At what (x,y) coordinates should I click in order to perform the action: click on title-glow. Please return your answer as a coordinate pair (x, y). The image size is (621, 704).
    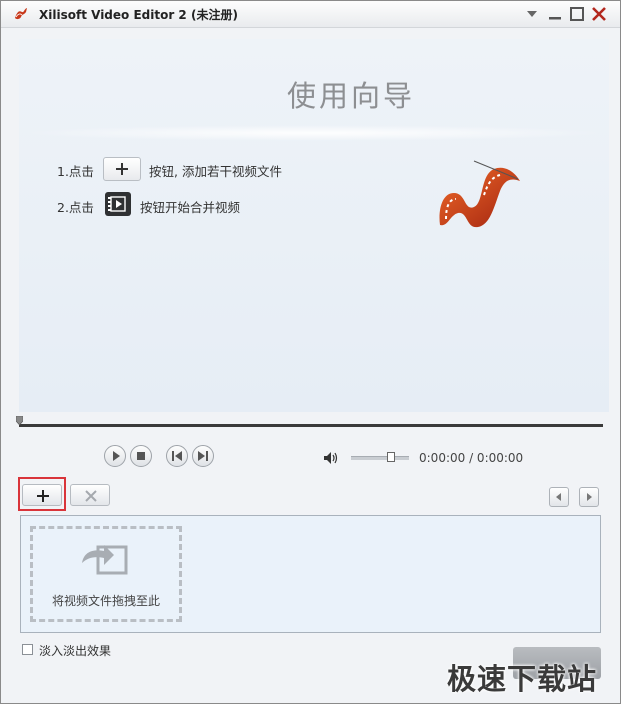
    Looking at the image, I should click on (314, 133).